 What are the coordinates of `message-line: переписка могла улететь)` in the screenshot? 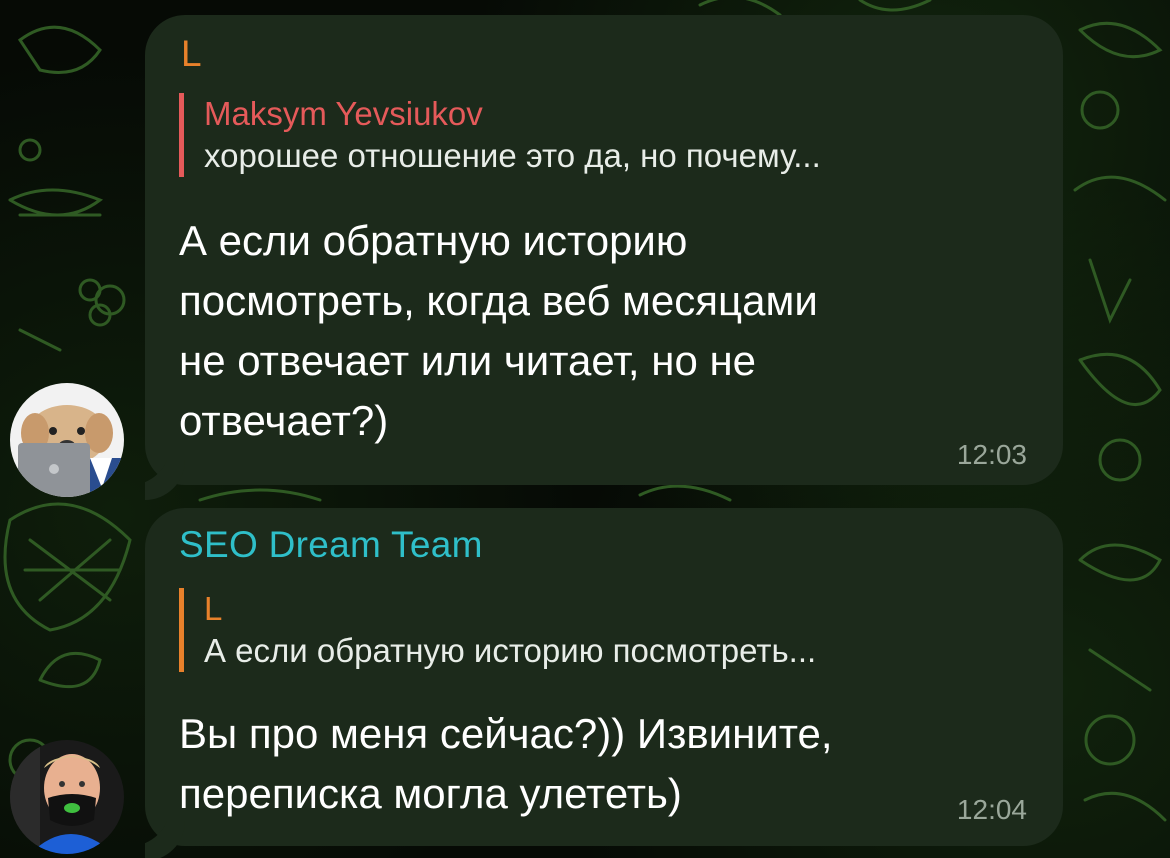 It's located at (430, 793).